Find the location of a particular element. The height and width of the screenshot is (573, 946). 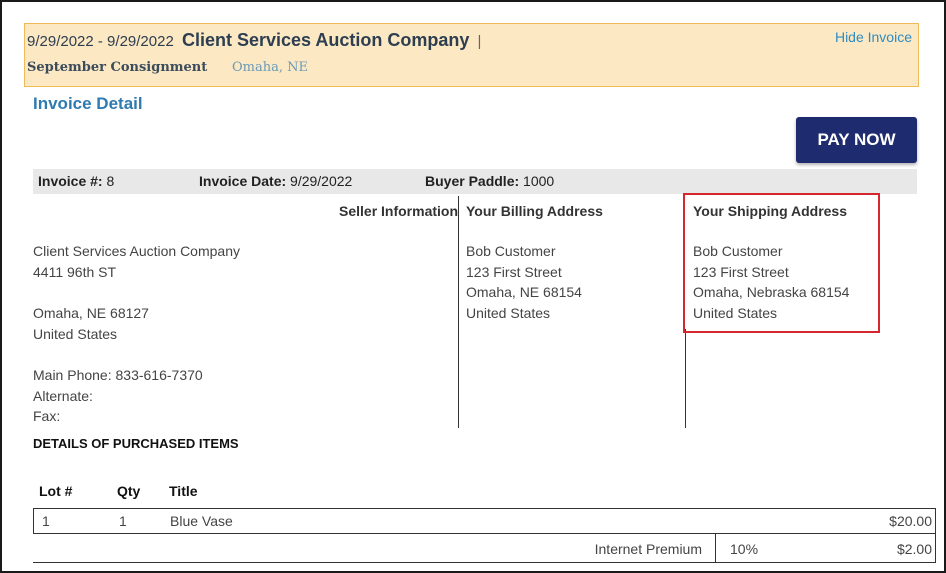

billing-country: United States is located at coordinates (508, 312).